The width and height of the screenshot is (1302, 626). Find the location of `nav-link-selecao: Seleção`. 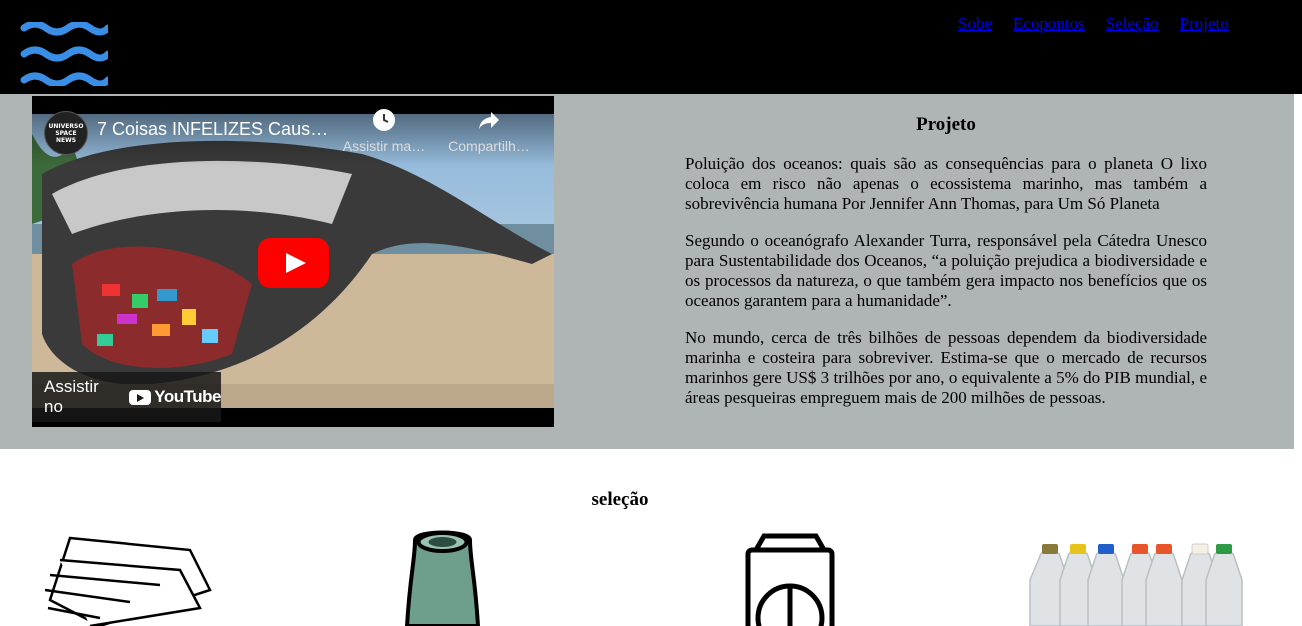

nav-link-selecao: Seleção is located at coordinates (1132, 24).